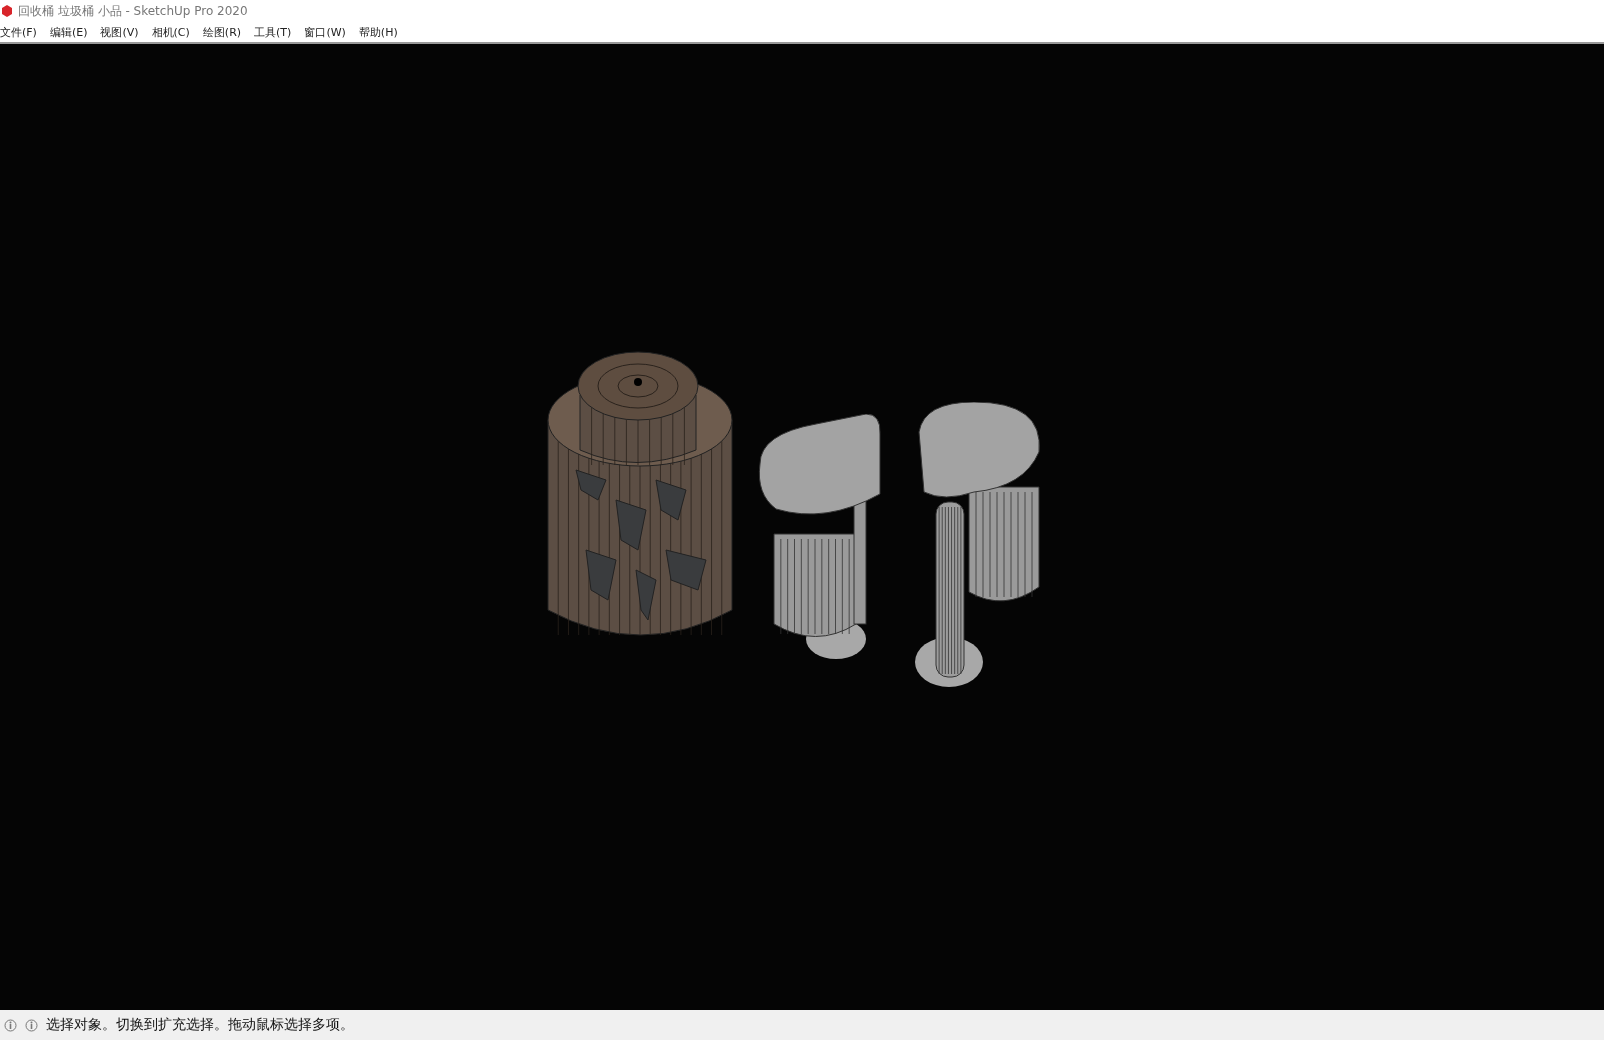 This screenshot has width=1604, height=1040. I want to click on menu-item: 相机(C), so click(174, 32).